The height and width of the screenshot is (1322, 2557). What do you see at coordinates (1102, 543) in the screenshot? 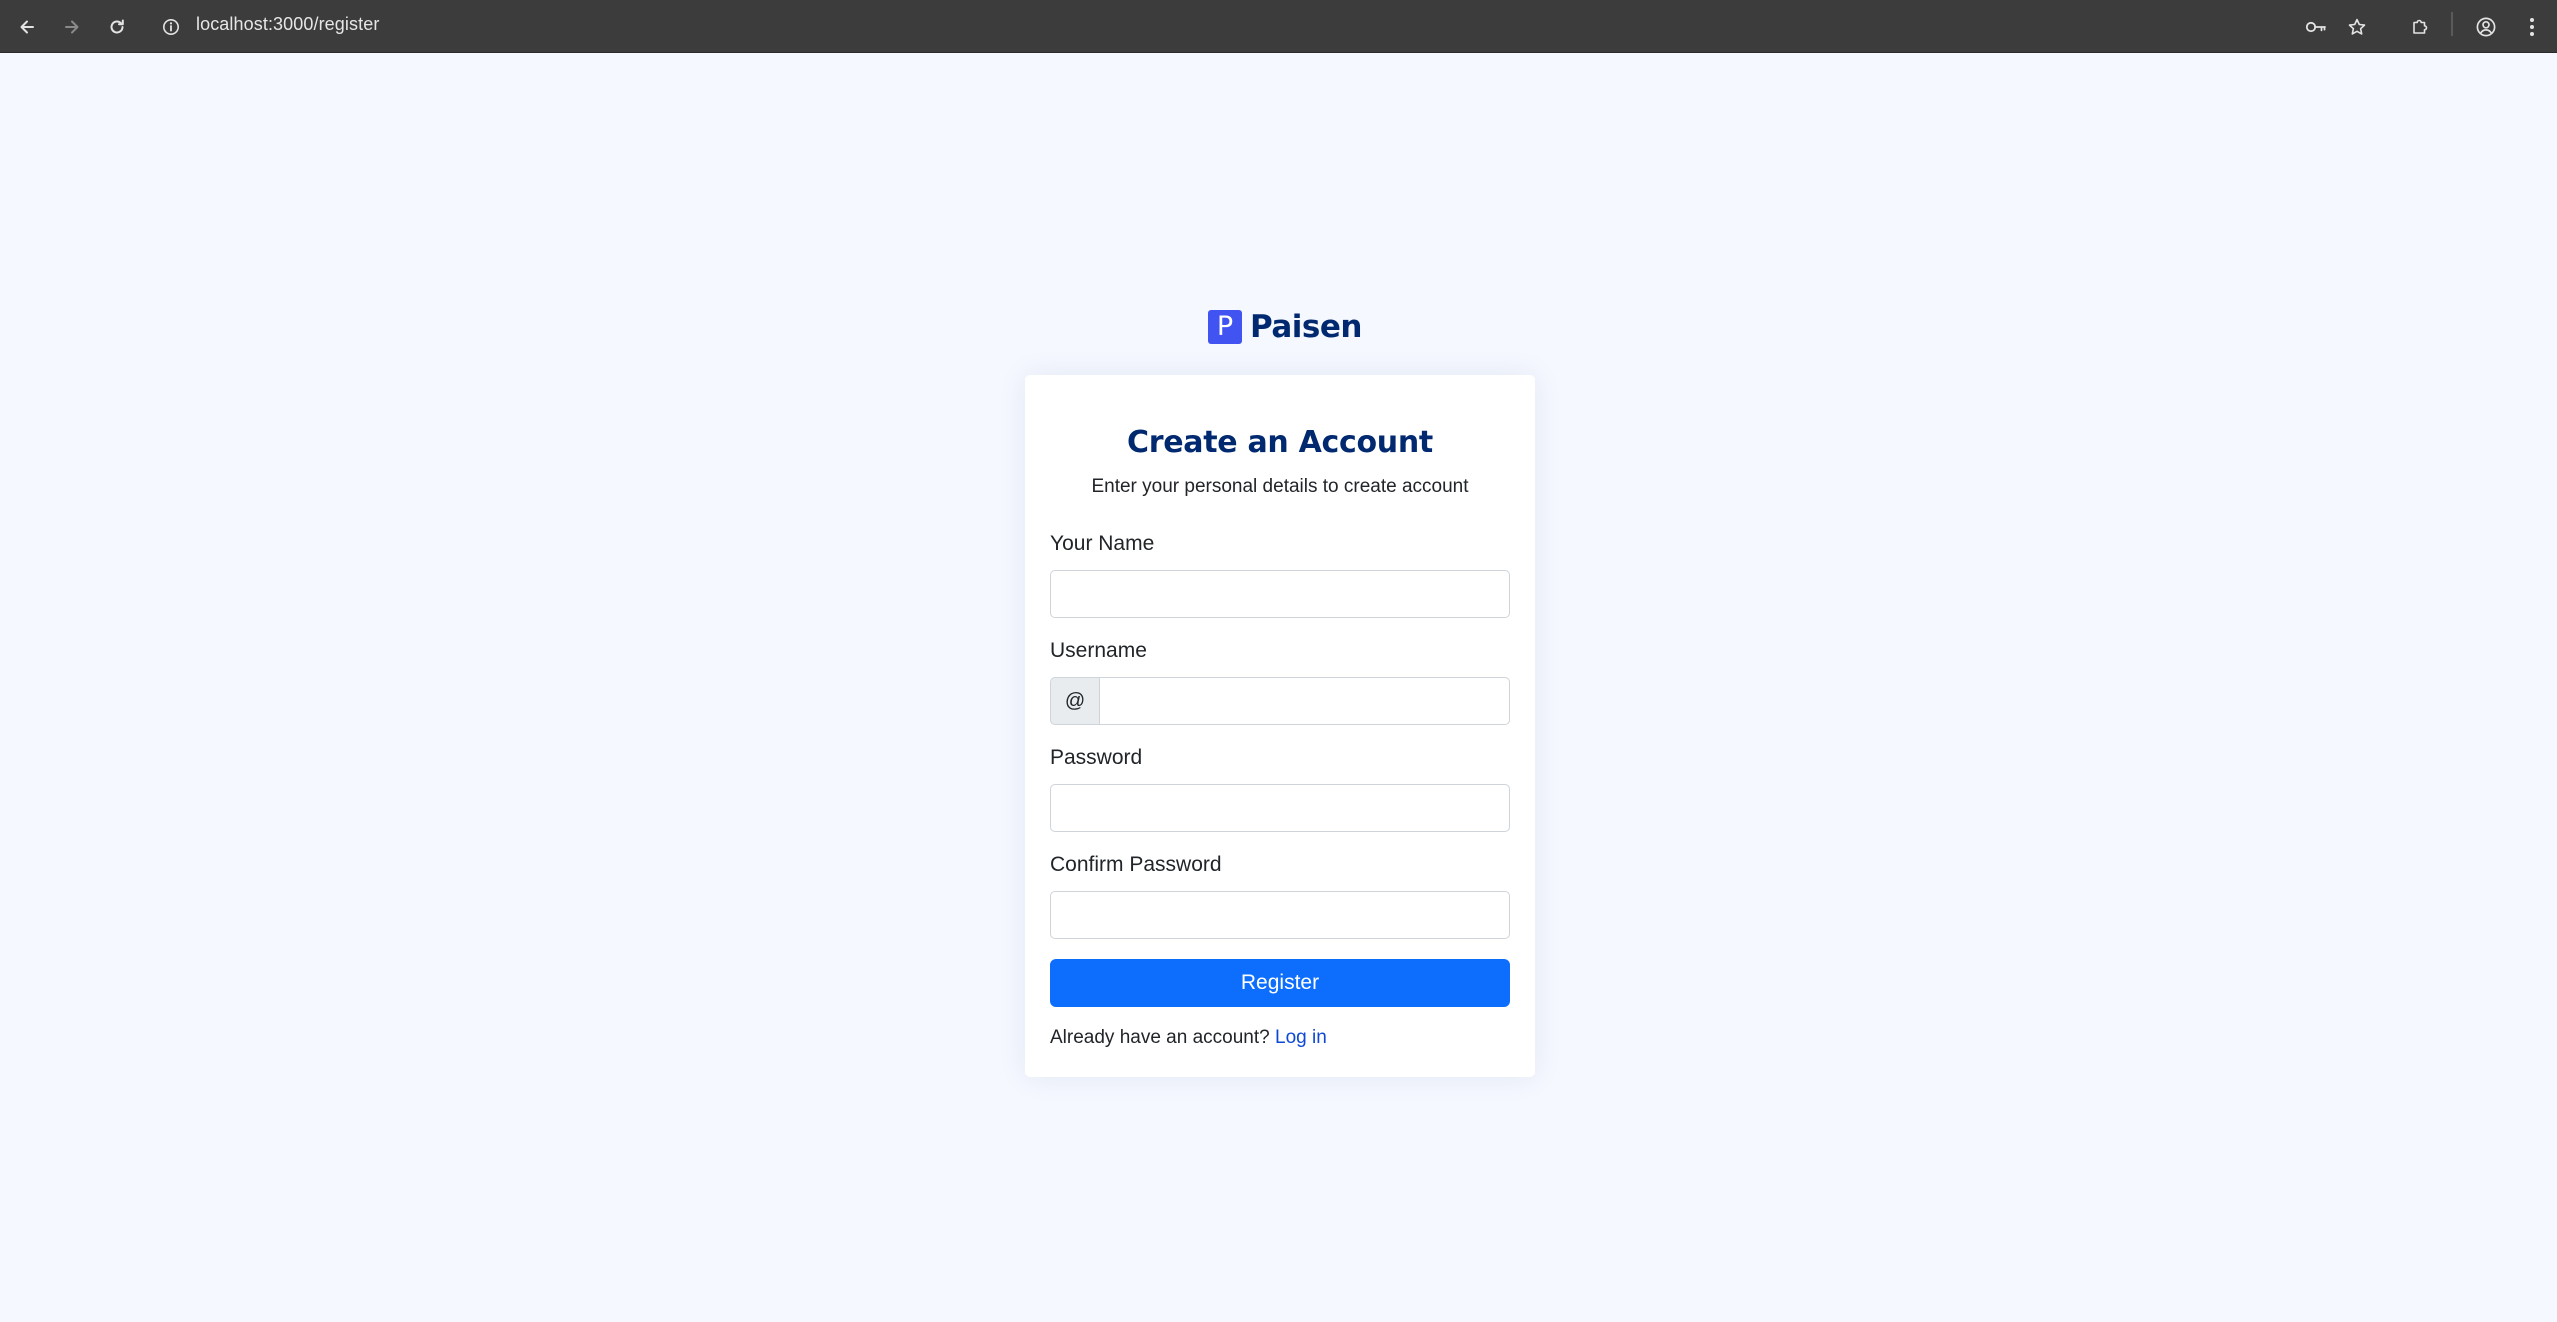
I see `name-label: Your Name` at bounding box center [1102, 543].